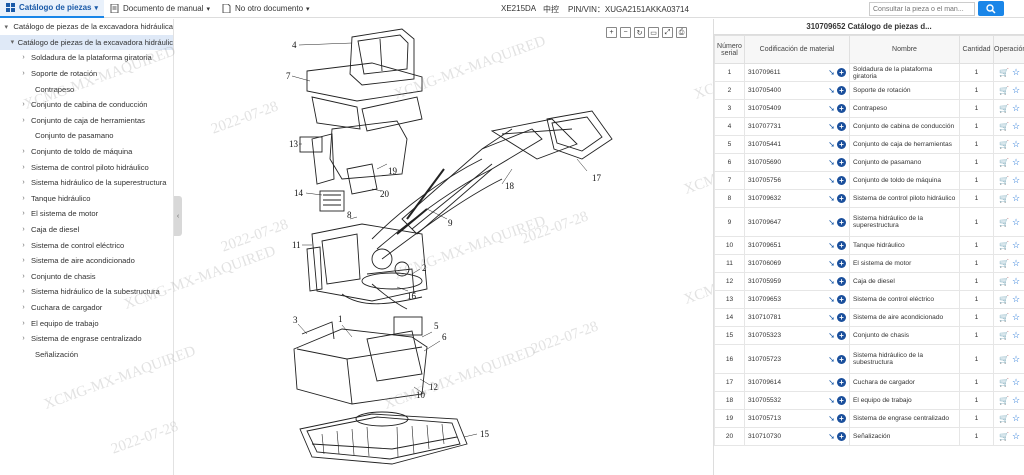 This screenshot has width=1024, height=475. Describe the element at coordinates (295, 320) in the screenshot. I see `callout-label: 3` at that location.